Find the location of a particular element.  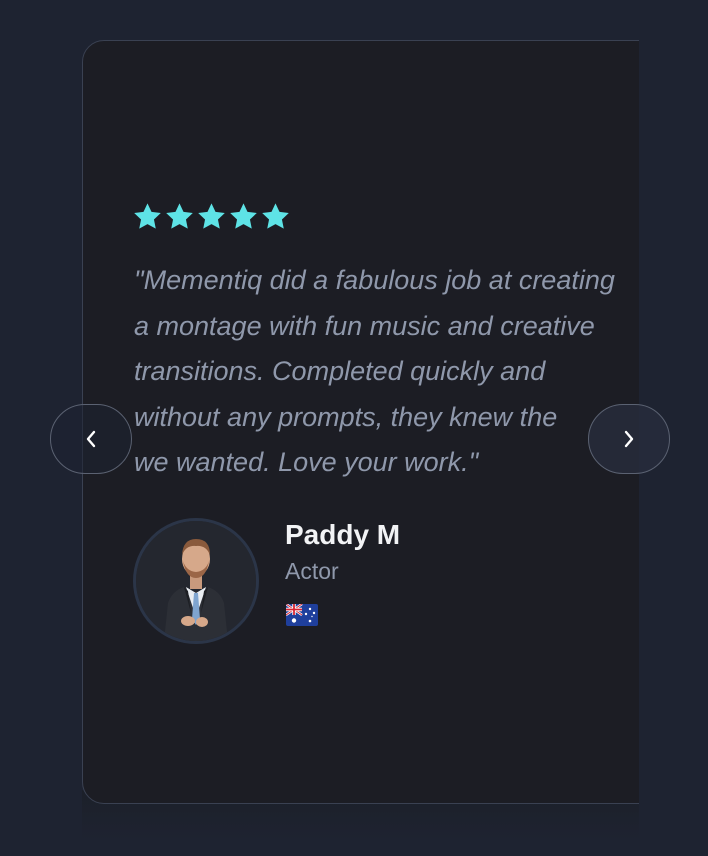

author-role: Actor is located at coordinates (312, 571).